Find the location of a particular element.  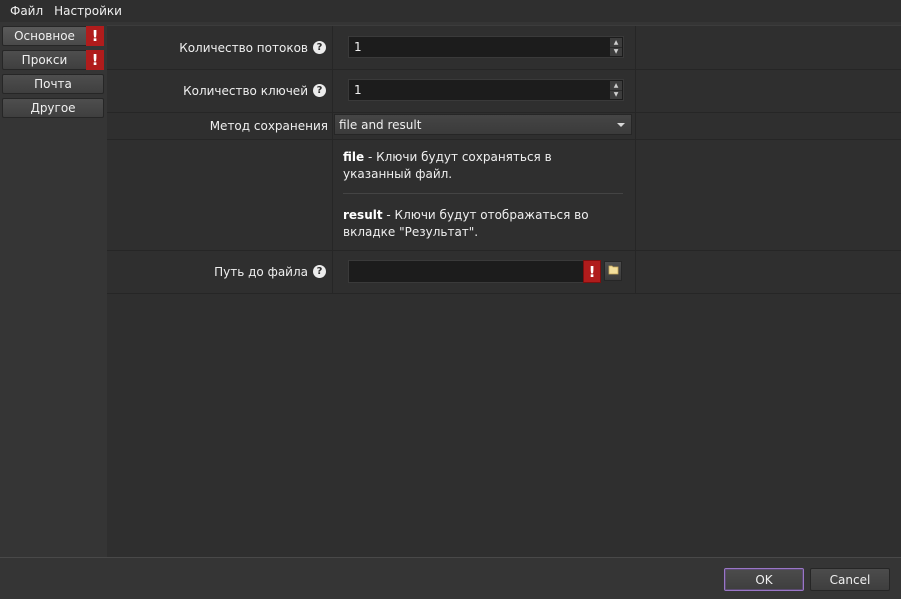

chevron-down-icon is located at coordinates (621, 125).